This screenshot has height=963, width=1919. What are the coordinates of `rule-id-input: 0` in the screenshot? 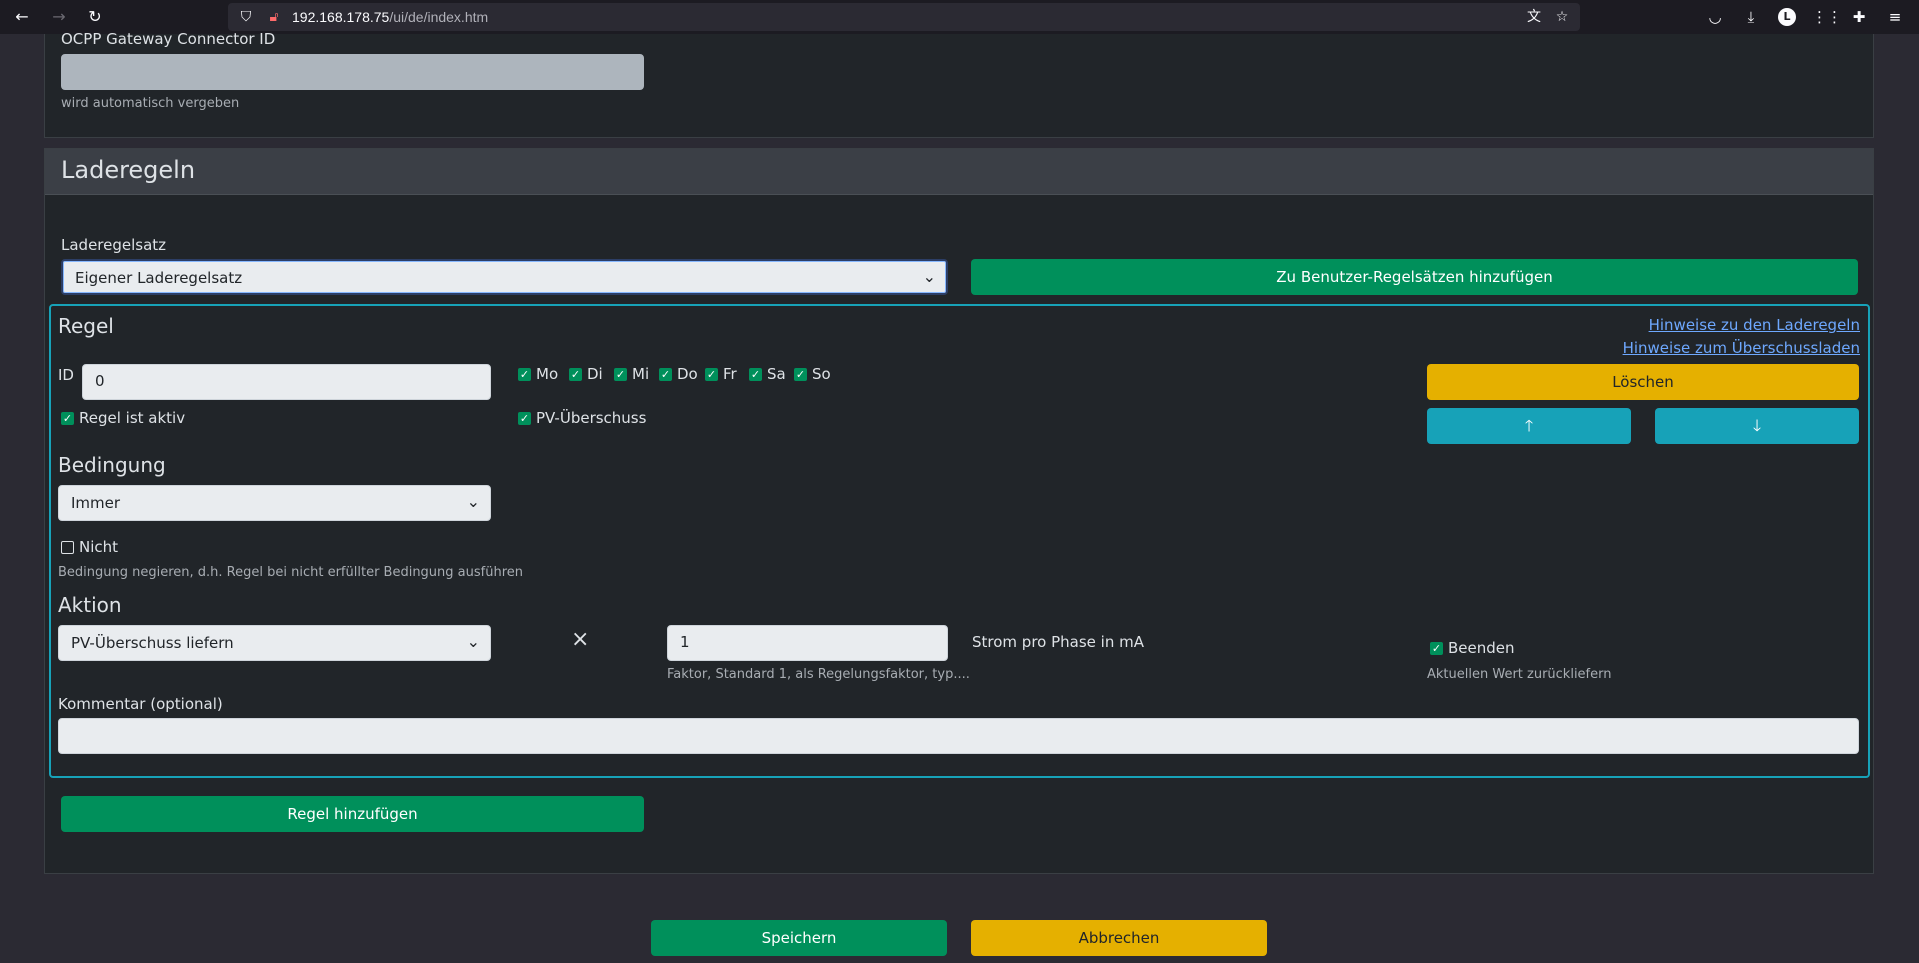 It's located at (286, 382).